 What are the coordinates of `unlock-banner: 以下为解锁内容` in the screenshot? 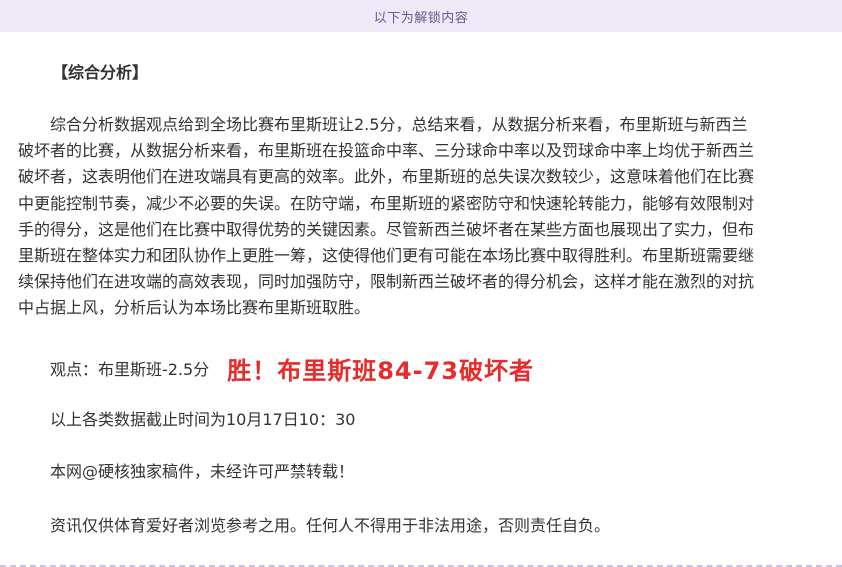 It's located at (421, 16).